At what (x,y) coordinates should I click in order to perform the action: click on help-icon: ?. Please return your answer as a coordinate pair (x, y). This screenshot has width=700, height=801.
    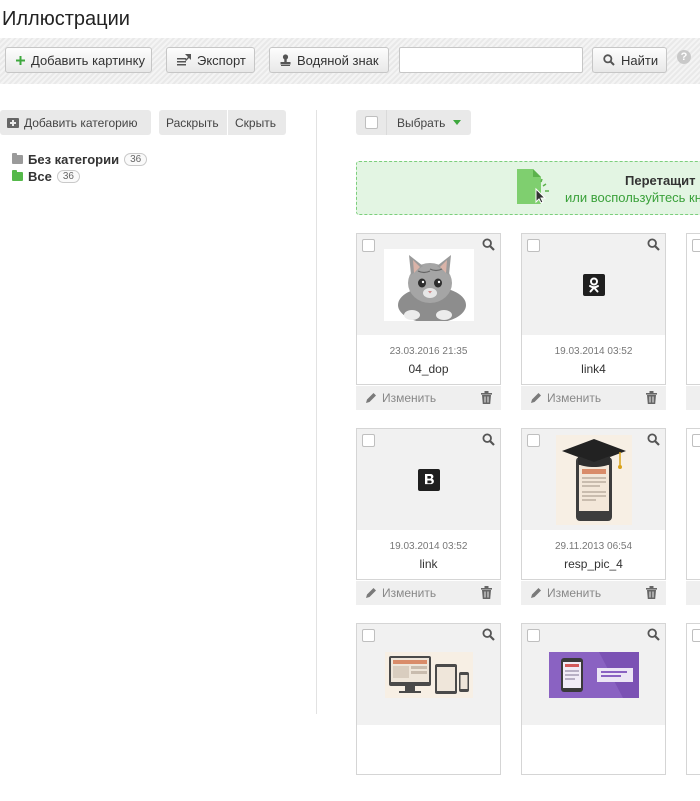
    Looking at the image, I should click on (684, 57).